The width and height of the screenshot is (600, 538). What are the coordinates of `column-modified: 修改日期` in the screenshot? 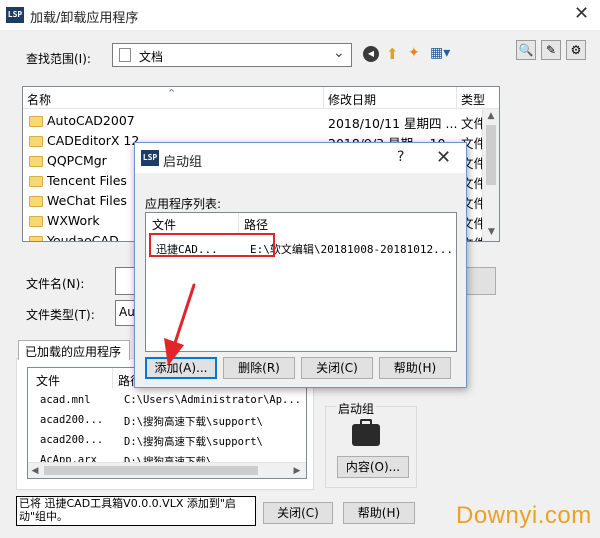 It's located at (352, 99).